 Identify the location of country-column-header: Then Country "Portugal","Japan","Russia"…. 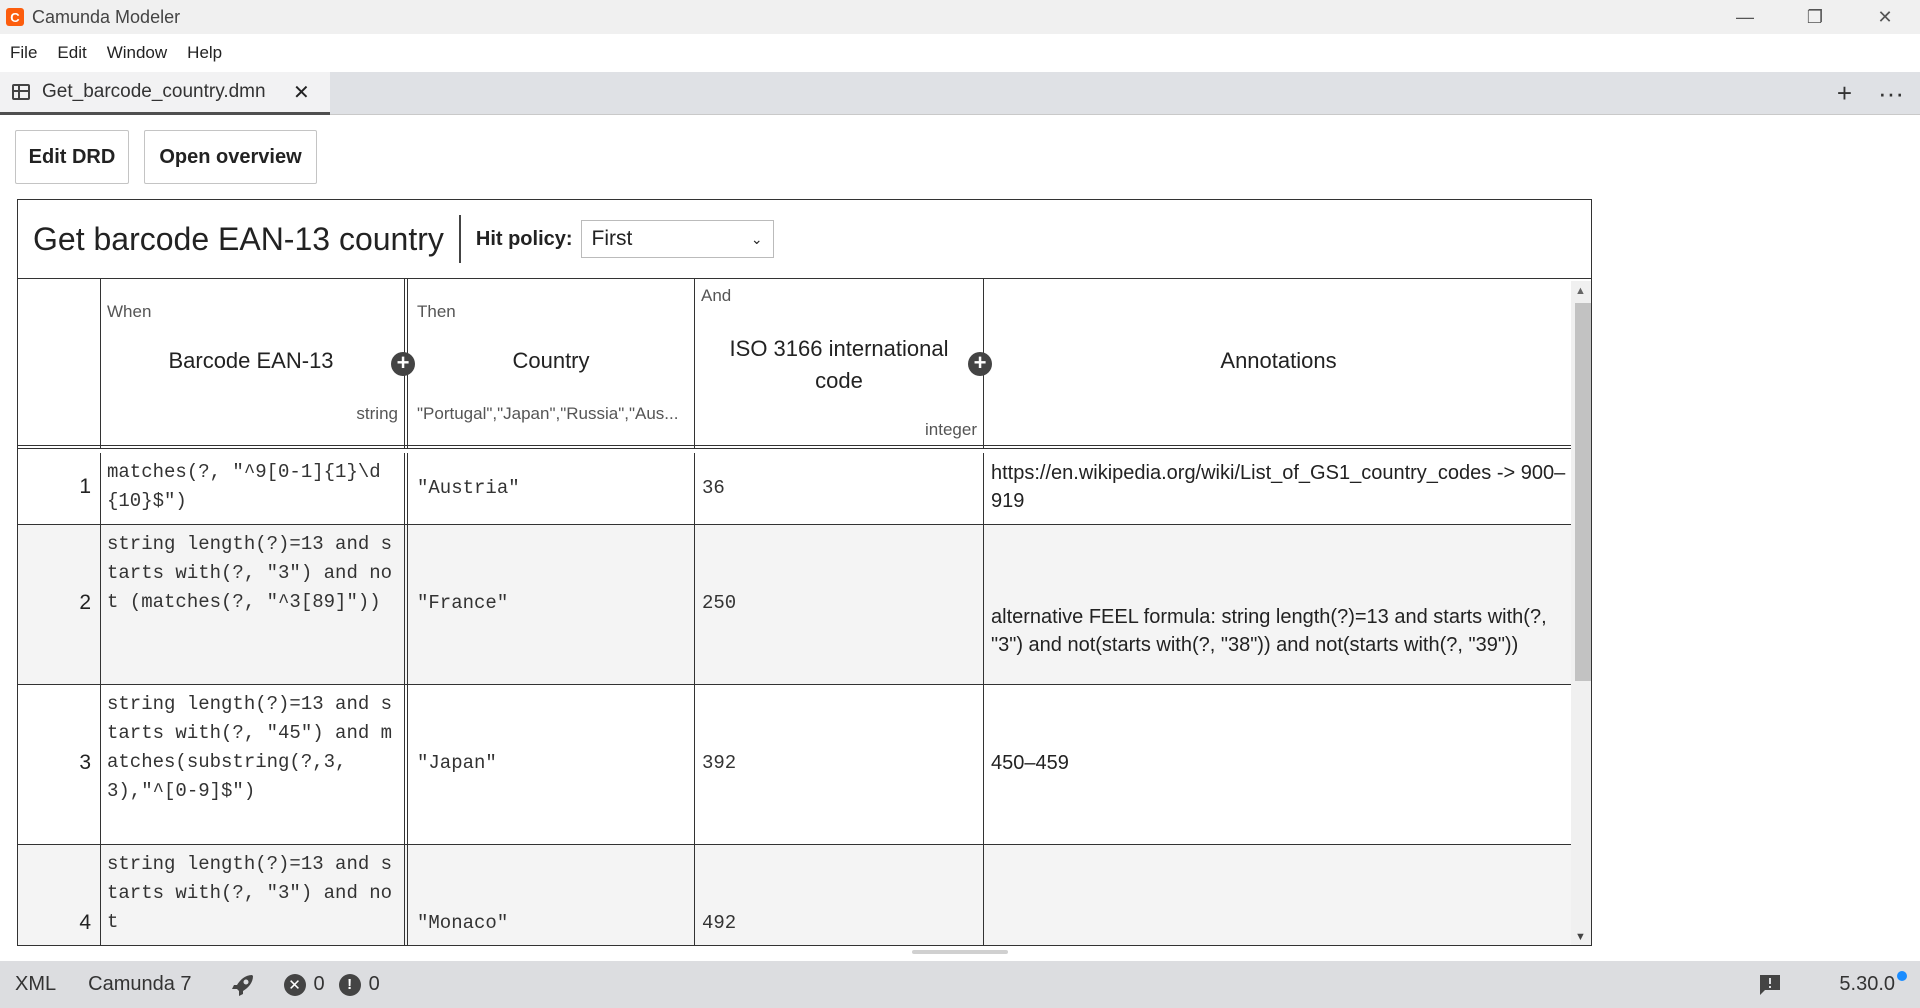
(551, 364).